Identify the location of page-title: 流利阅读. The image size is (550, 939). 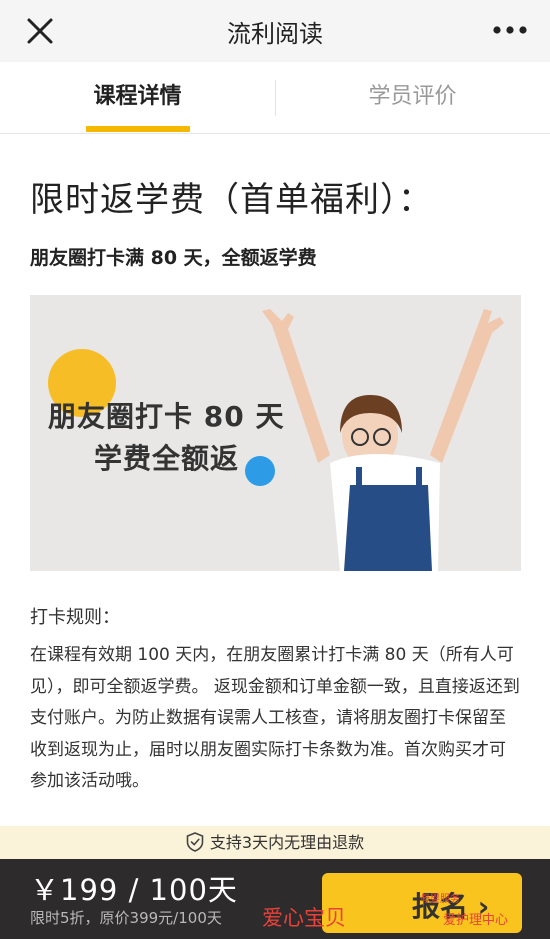
(275, 34).